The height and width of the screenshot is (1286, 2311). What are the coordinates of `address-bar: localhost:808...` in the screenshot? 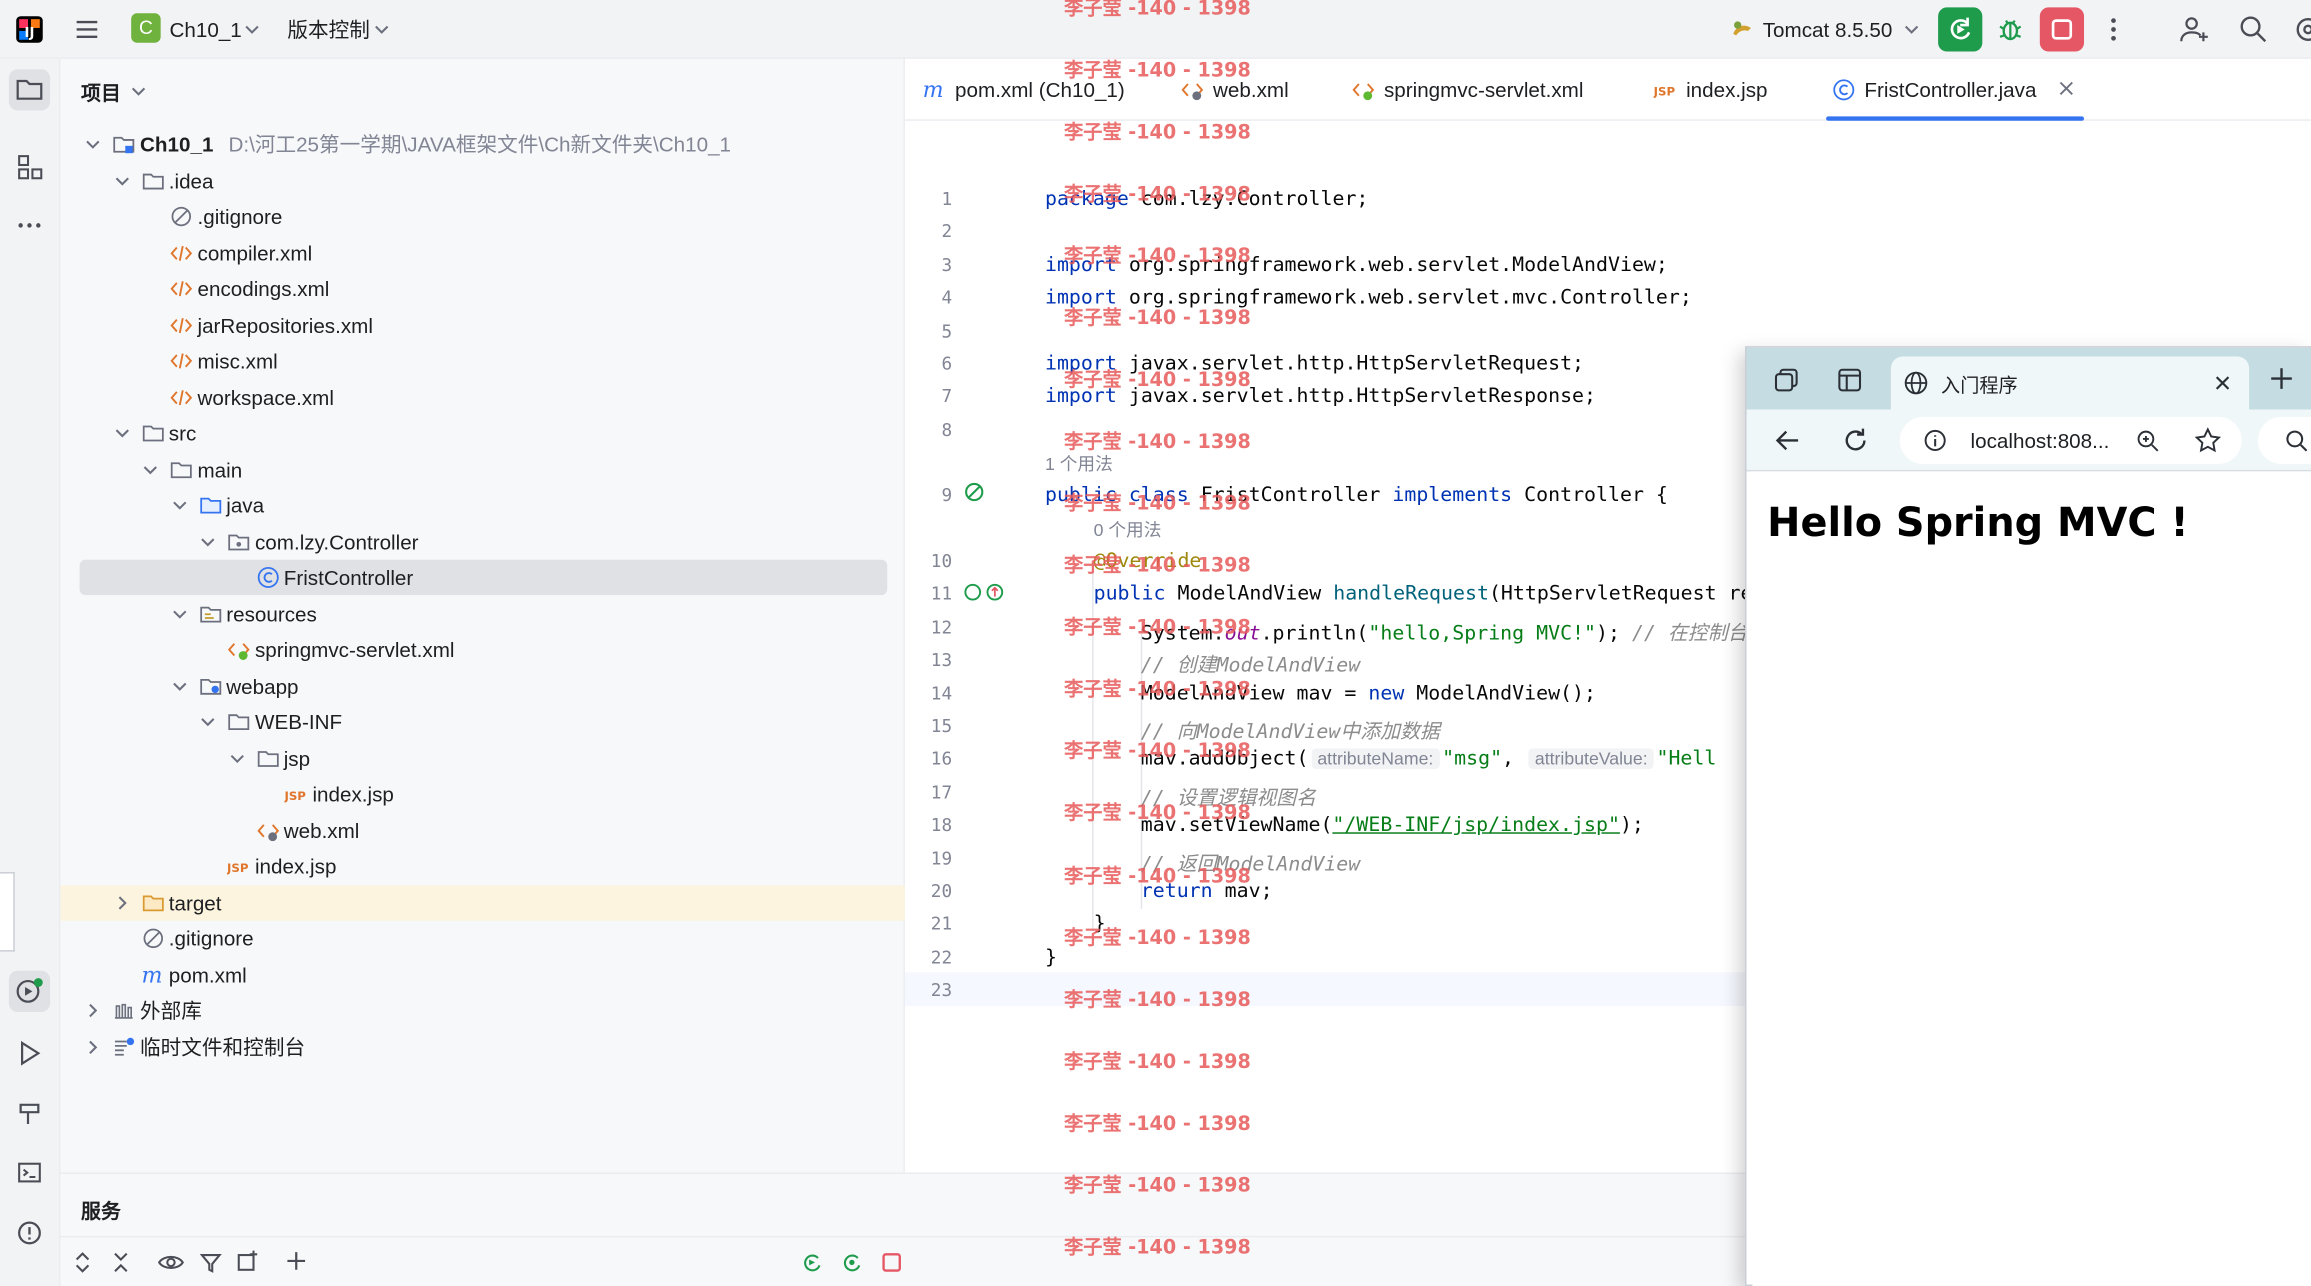 It's located at (2070, 440).